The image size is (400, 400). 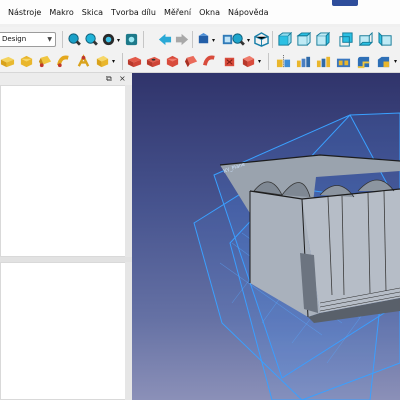 What do you see at coordinates (134, 61) in the screenshot?
I see `pocket-icon` at bounding box center [134, 61].